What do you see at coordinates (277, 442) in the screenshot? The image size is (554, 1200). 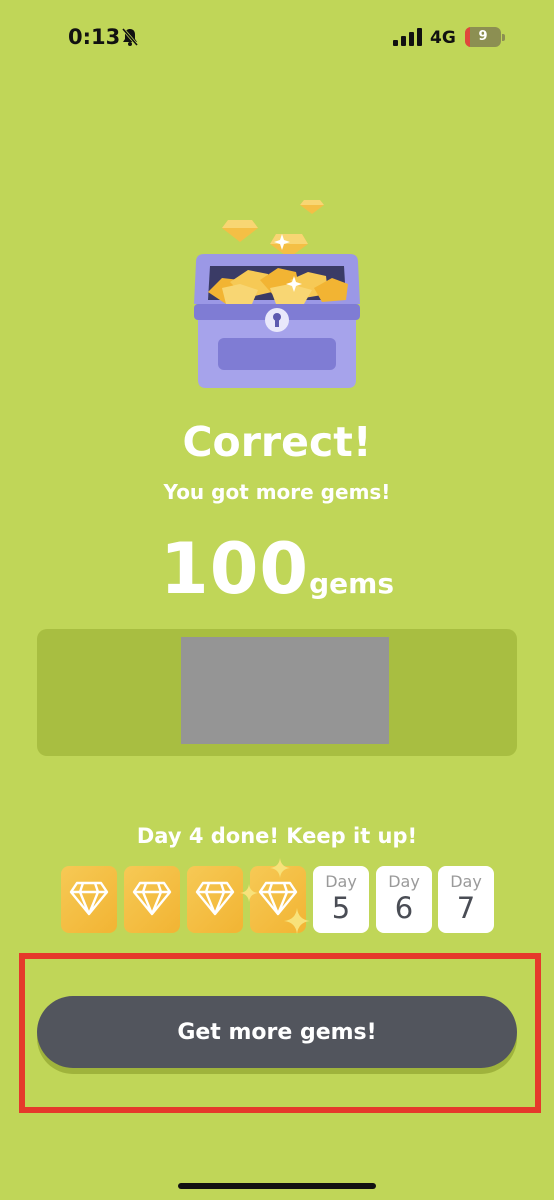 I see `result-title: Correct!` at bounding box center [277, 442].